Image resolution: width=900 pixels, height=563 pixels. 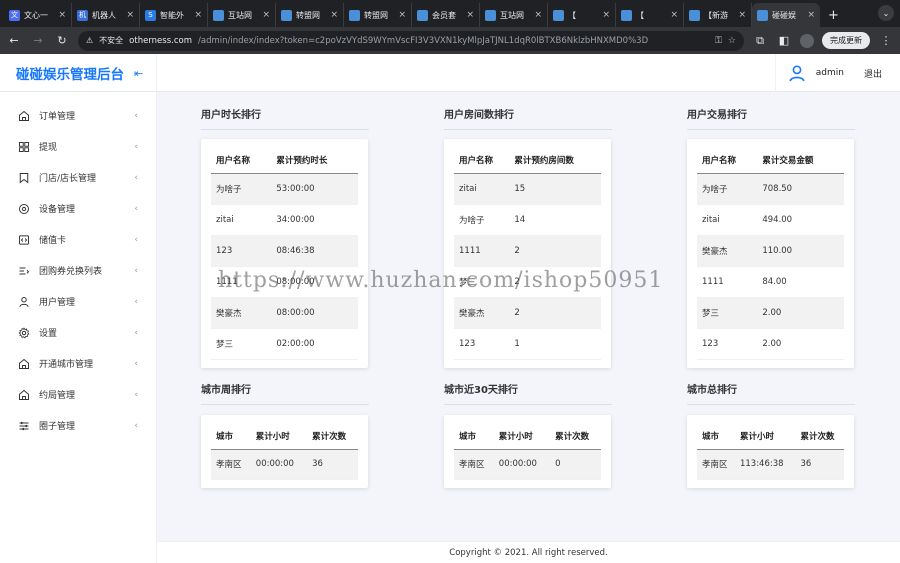 What do you see at coordinates (78, 73) in the screenshot?
I see `brand: 碰碰娱乐管理后台 ⇤` at bounding box center [78, 73].